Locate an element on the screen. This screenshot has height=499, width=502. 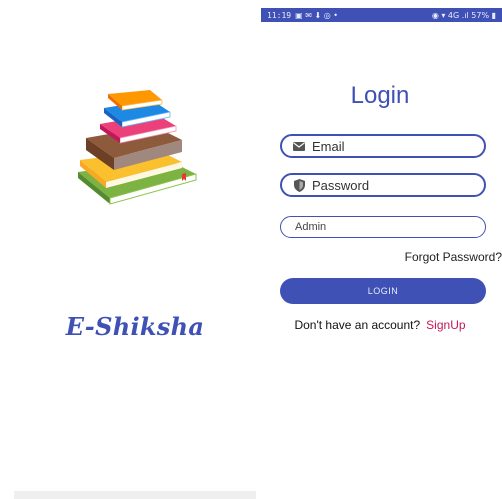
status-bar-right: ◉ ▾ 4G .ıl 57% ▮ is located at coordinates (464, 15).